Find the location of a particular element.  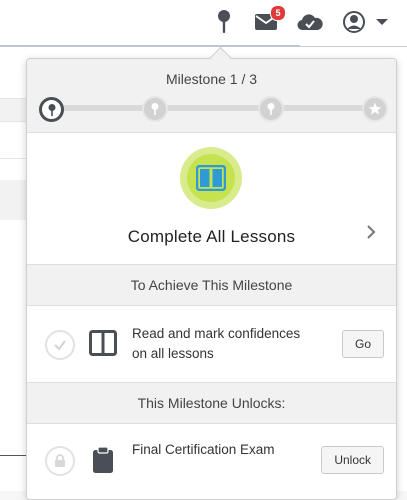

cloud-check-icon is located at coordinates (310, 22).